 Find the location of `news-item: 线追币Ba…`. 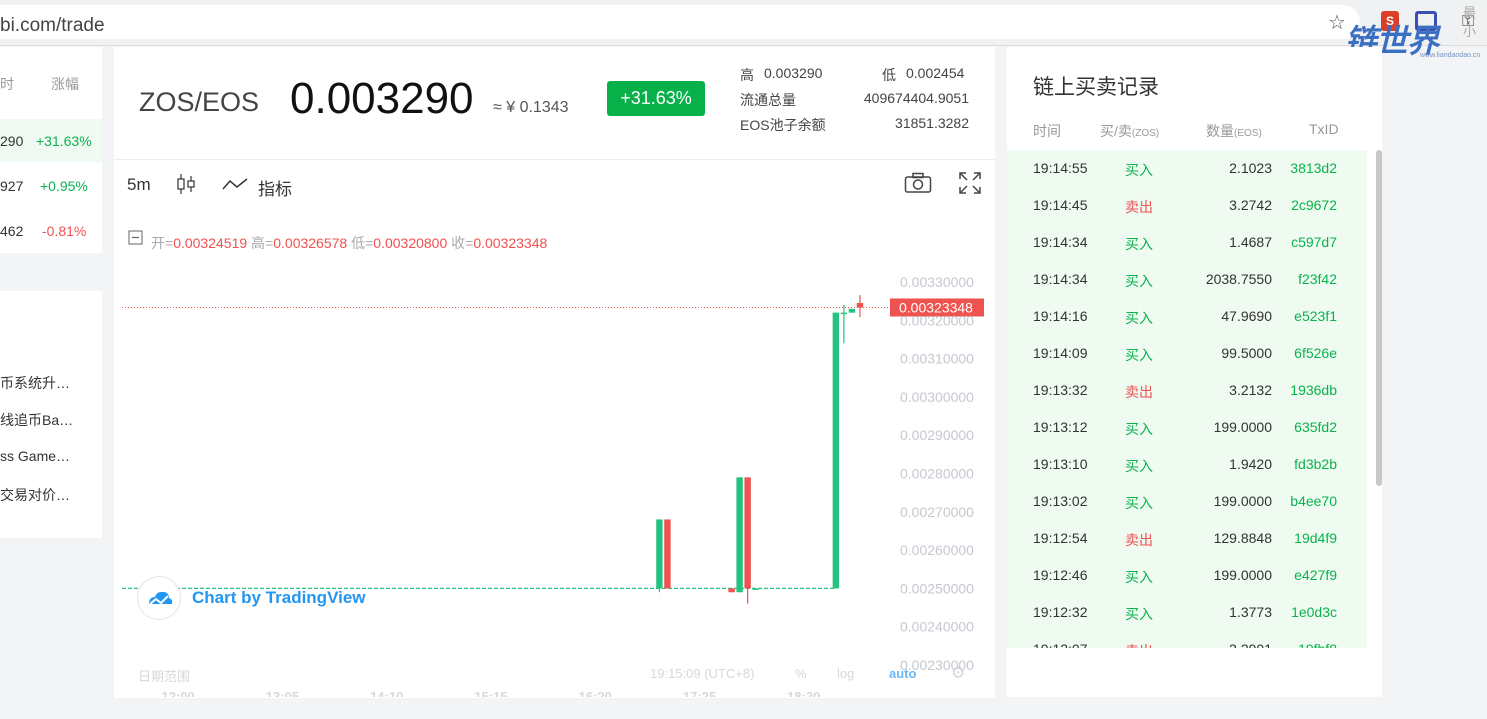

news-item: 线追币Ba… is located at coordinates (36, 420).